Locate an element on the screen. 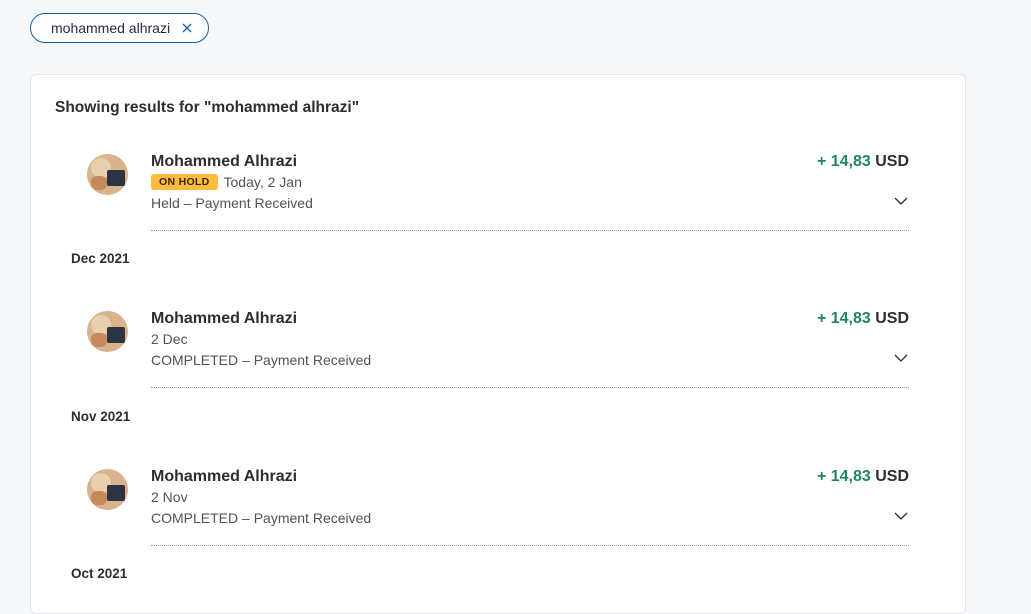 This screenshot has width=1031, height=614. transaction-meta: ON HOLD Today, 2 Jan is located at coordinates (226, 182).